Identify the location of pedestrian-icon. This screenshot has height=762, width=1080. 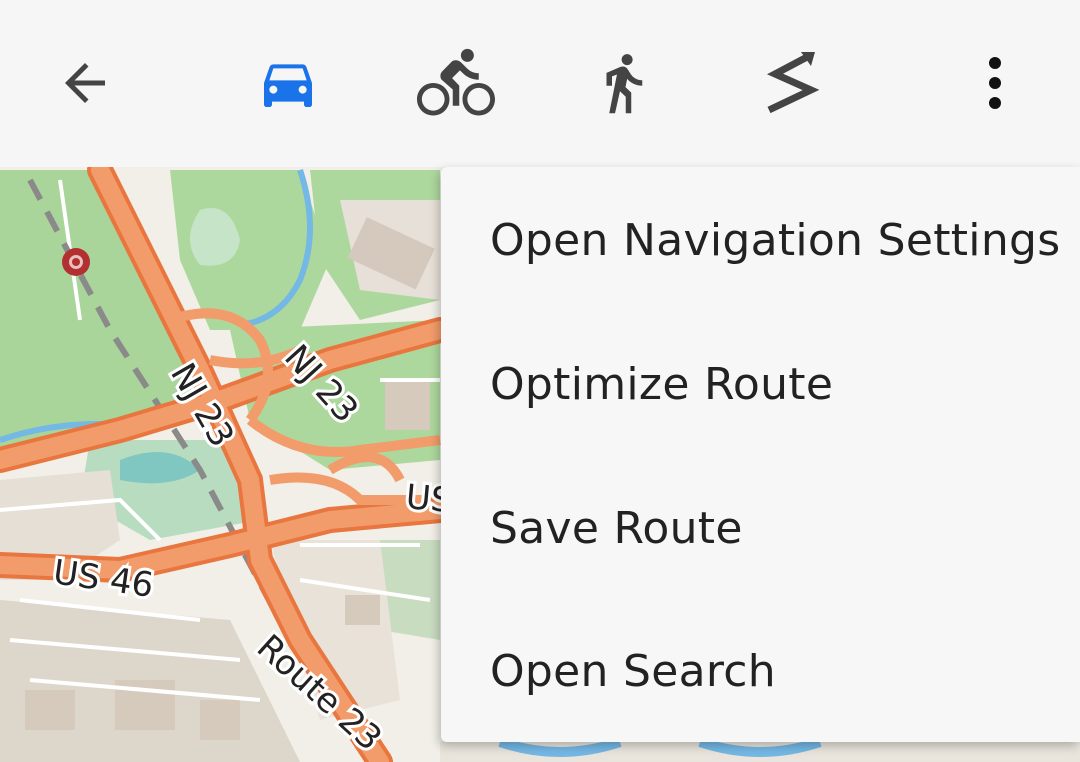
(624, 84).